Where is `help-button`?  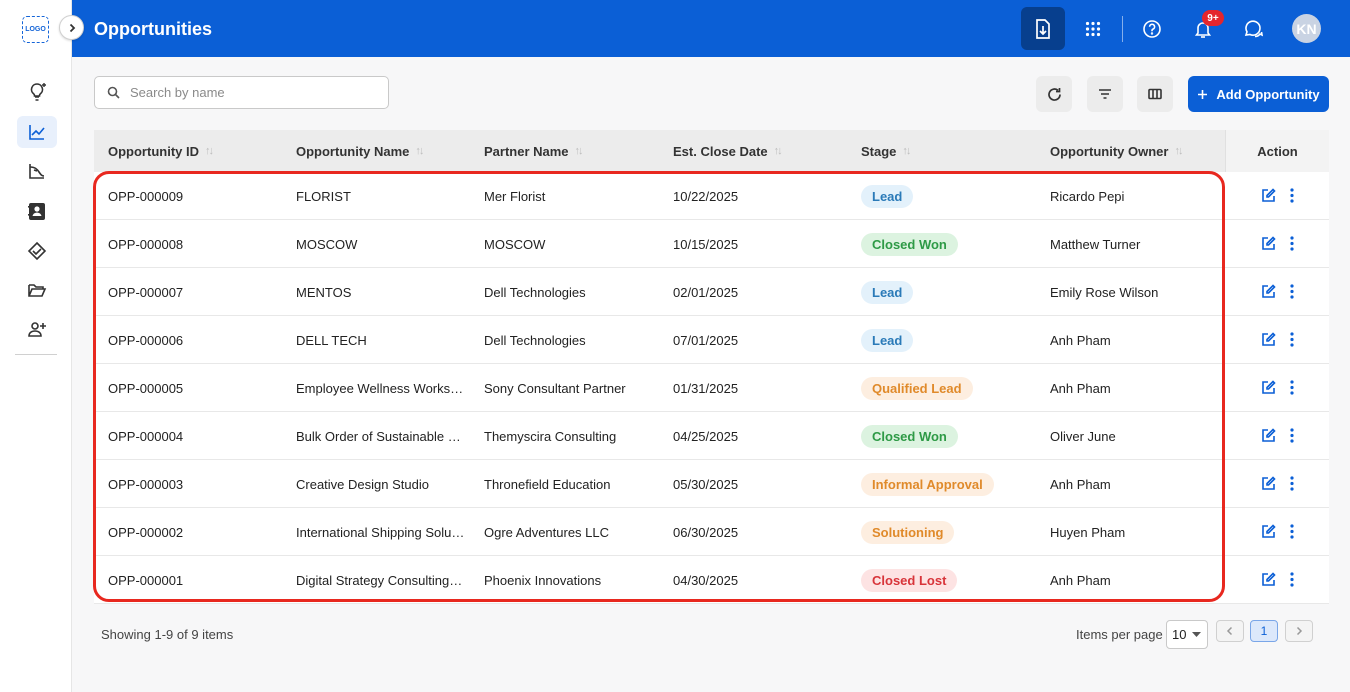 help-button is located at coordinates (1152, 29).